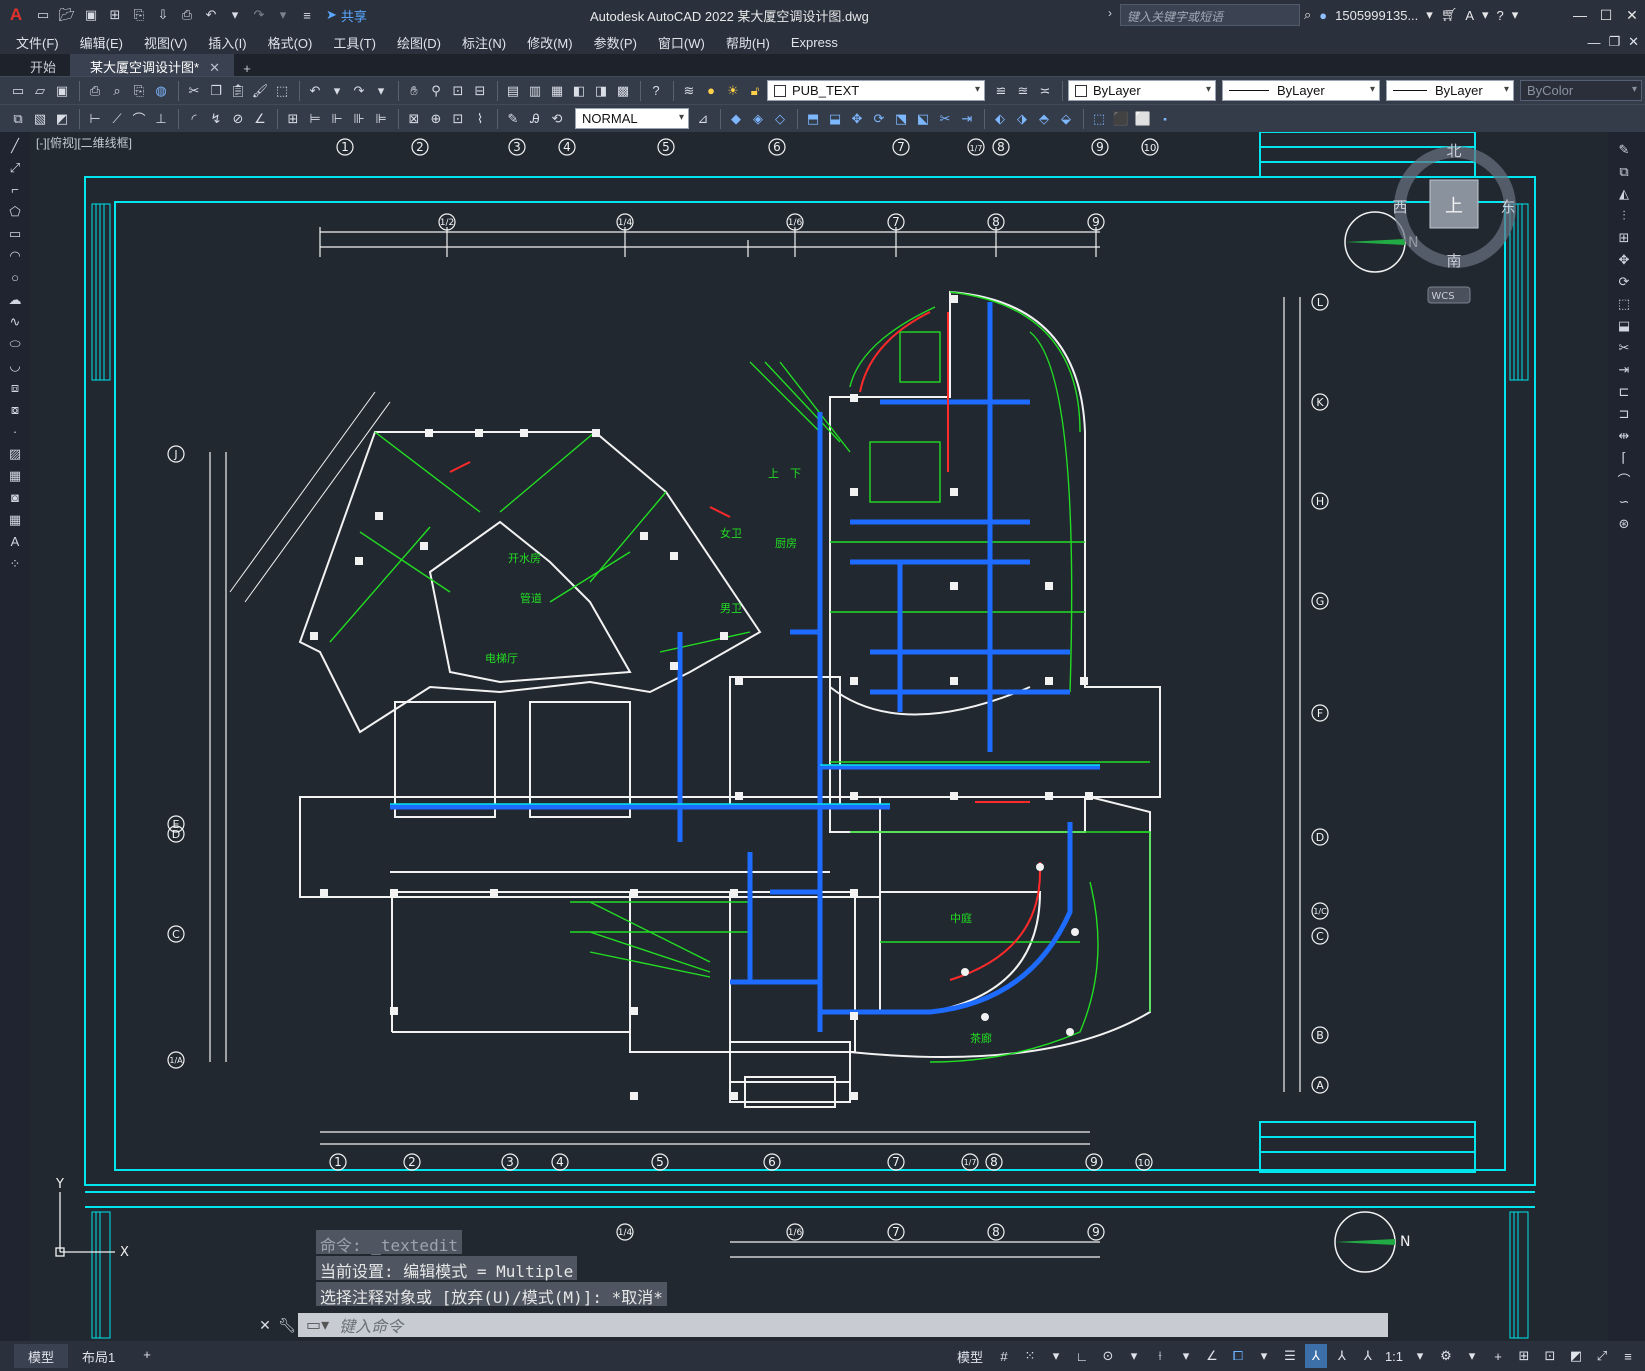 The image size is (1645, 1371). I want to click on spline-icon: ∿, so click(15, 321).